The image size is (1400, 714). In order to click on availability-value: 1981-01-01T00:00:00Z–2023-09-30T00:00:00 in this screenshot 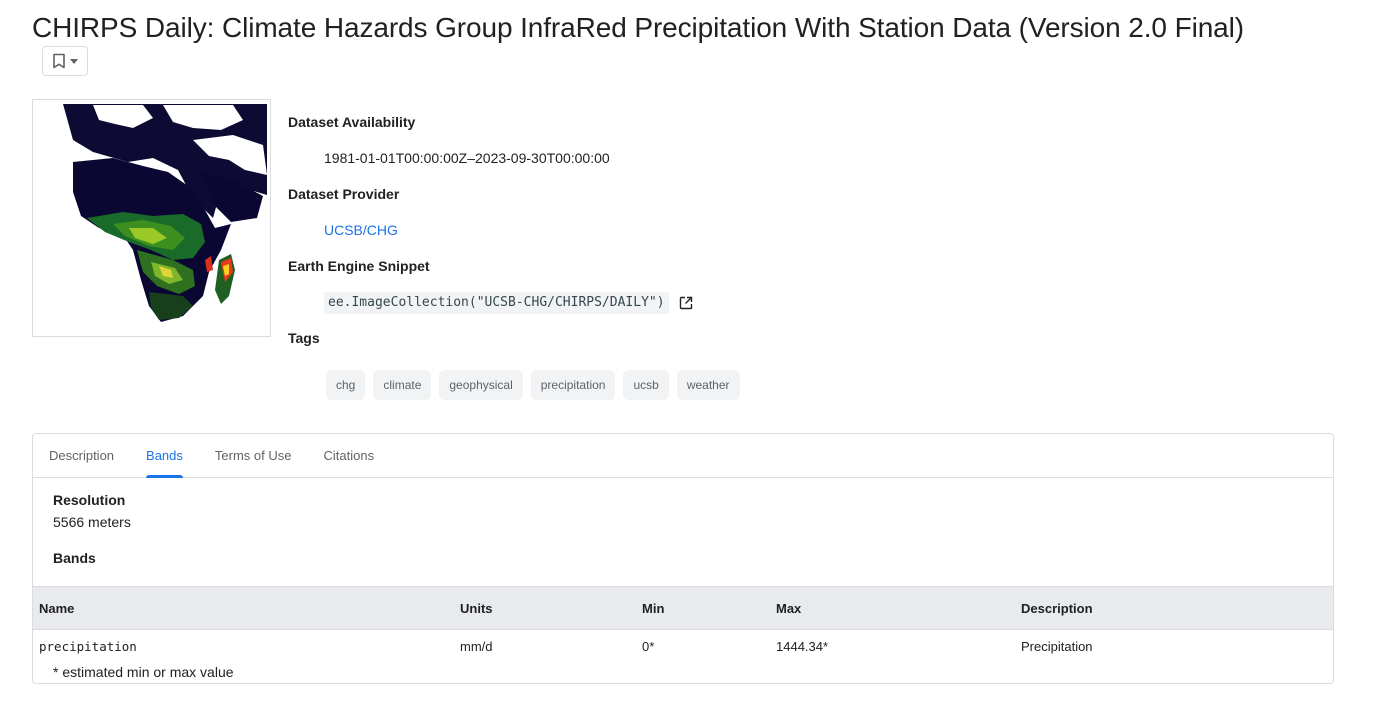, I will do `click(467, 158)`.